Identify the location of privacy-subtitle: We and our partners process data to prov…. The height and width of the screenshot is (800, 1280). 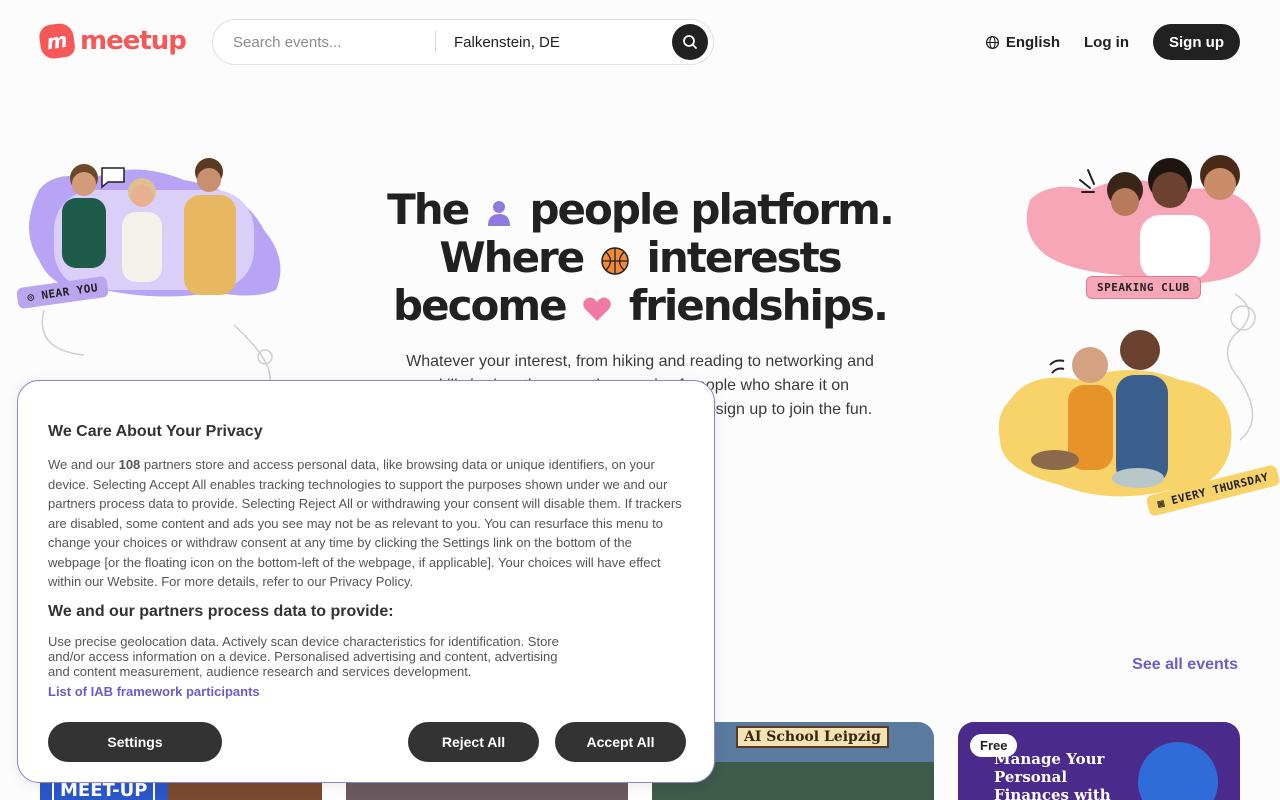
(221, 611).